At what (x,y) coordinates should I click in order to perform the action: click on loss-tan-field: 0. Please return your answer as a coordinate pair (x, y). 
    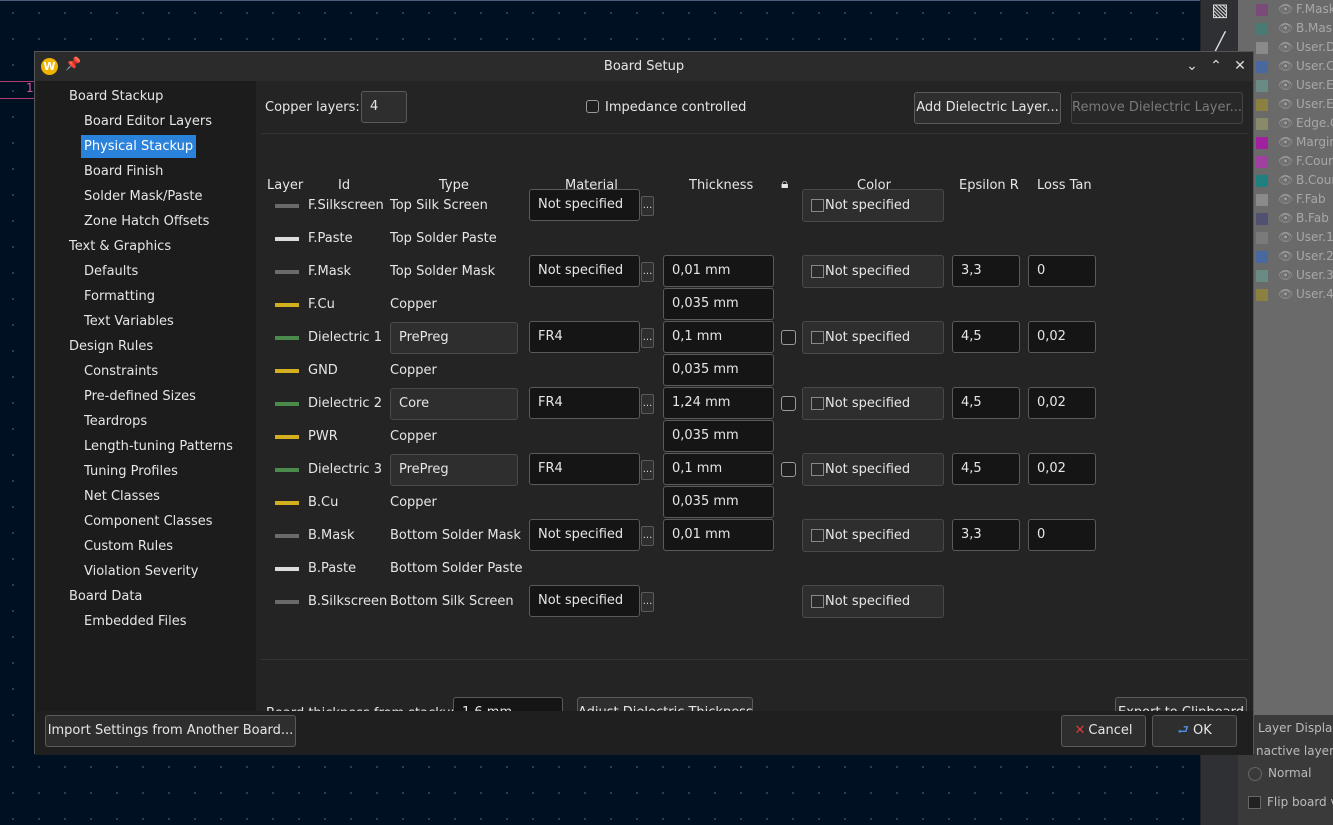
    Looking at the image, I should click on (1062, 271).